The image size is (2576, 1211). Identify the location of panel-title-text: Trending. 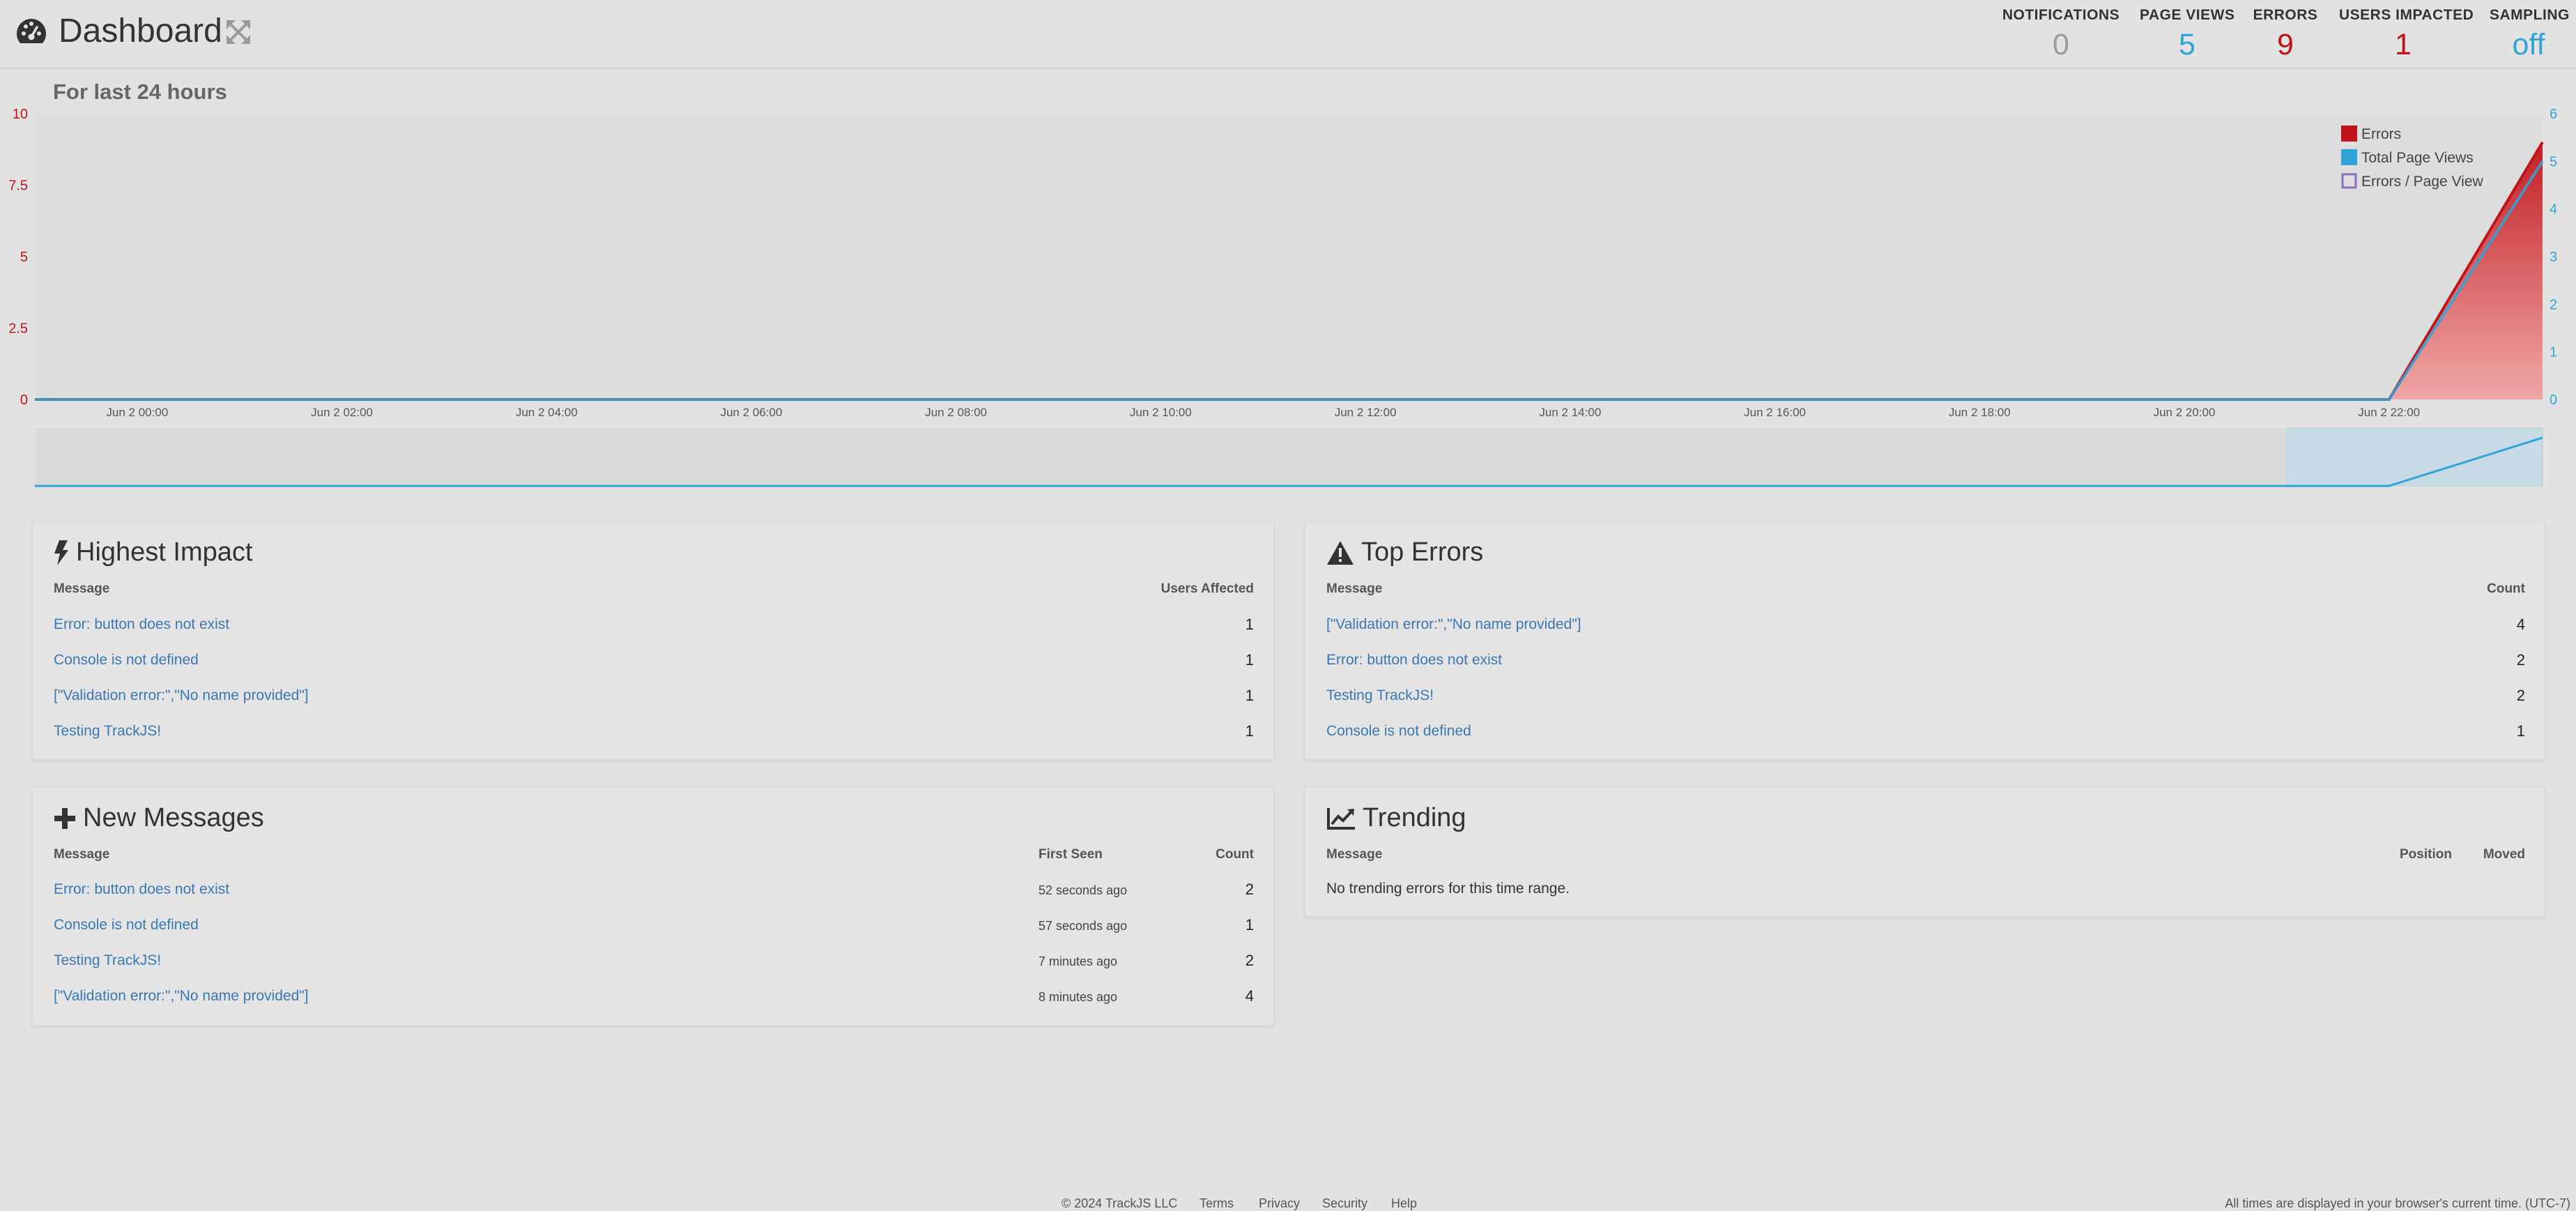
(1414, 818).